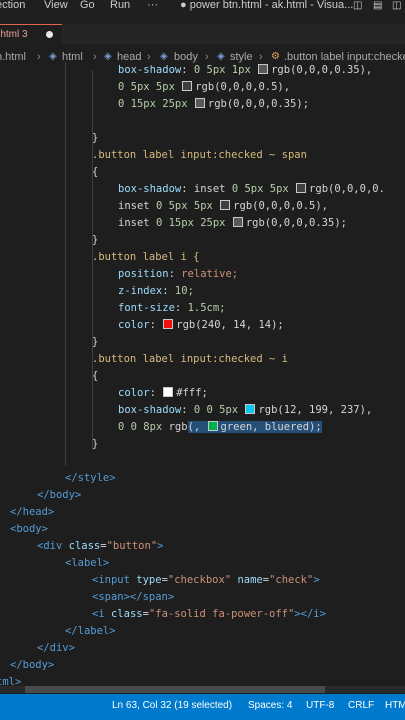  What do you see at coordinates (199, 155) in the screenshot?
I see `code-line: .button label input:checked ~ span` at bounding box center [199, 155].